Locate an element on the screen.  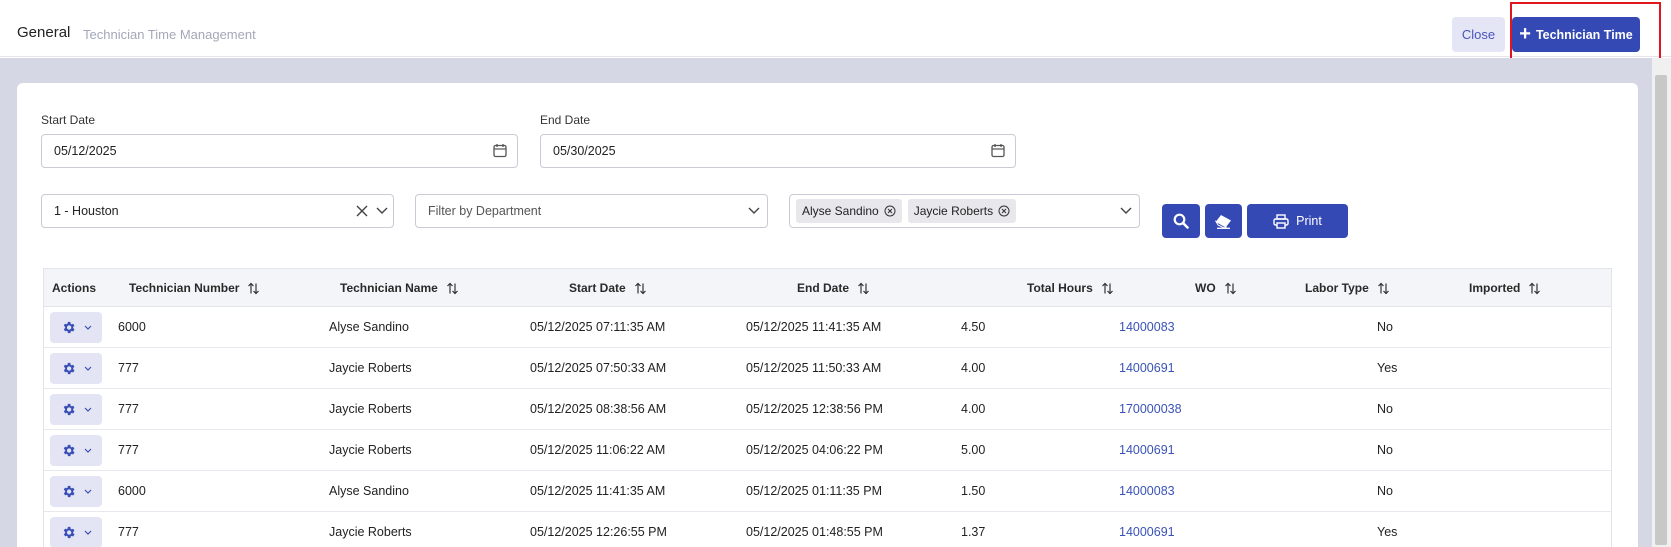
cell-start-date: 05/12/2025 07:11:35 AM is located at coordinates (598, 327).